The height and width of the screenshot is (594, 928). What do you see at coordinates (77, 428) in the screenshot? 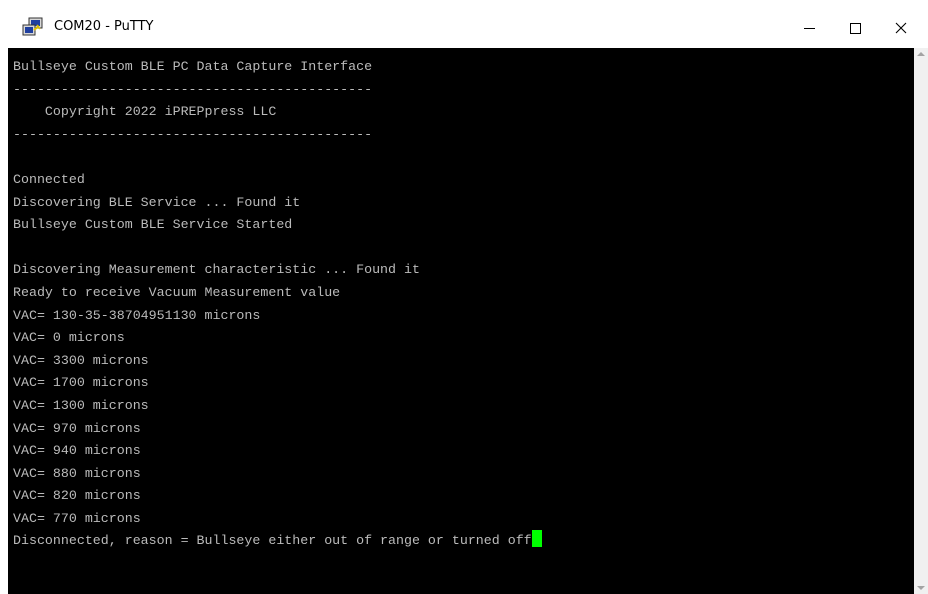
I see `terminal-line: VAC= 970 microns` at bounding box center [77, 428].